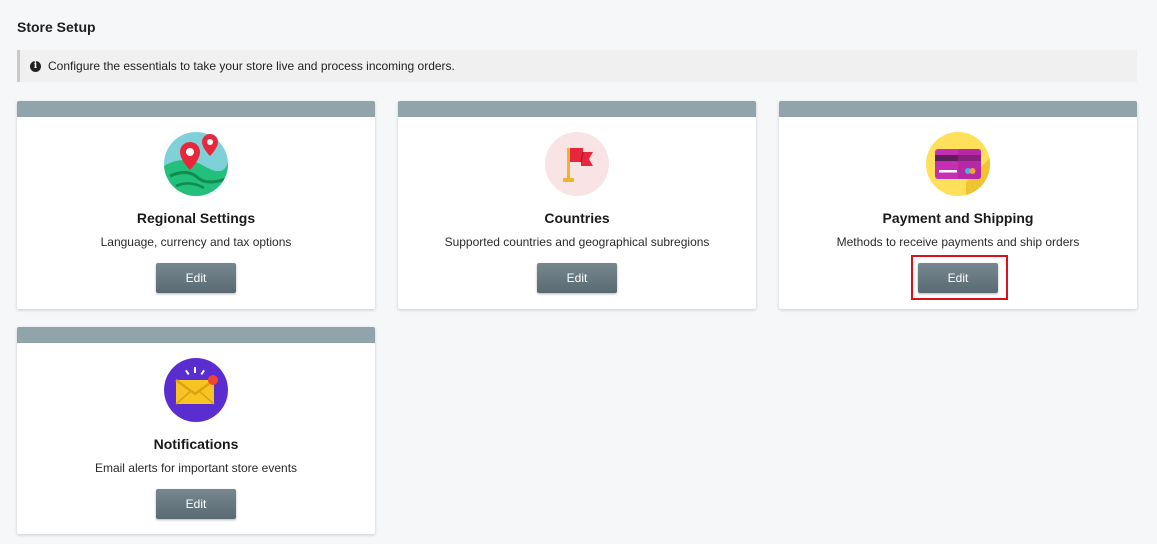 Image resolution: width=1157 pixels, height=544 pixels. Describe the element at coordinates (577, 278) in the screenshot. I see `edit-countries-button: Edit` at that location.